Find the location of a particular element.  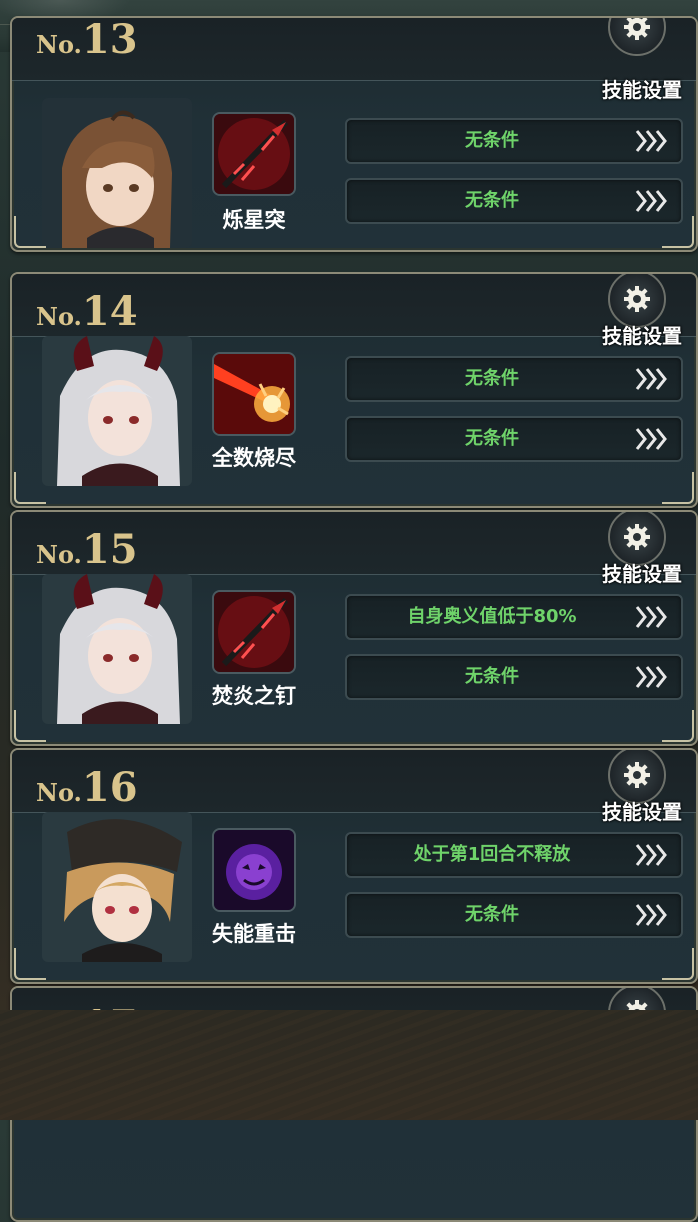

number-value: 13 is located at coordinates (109, 39).